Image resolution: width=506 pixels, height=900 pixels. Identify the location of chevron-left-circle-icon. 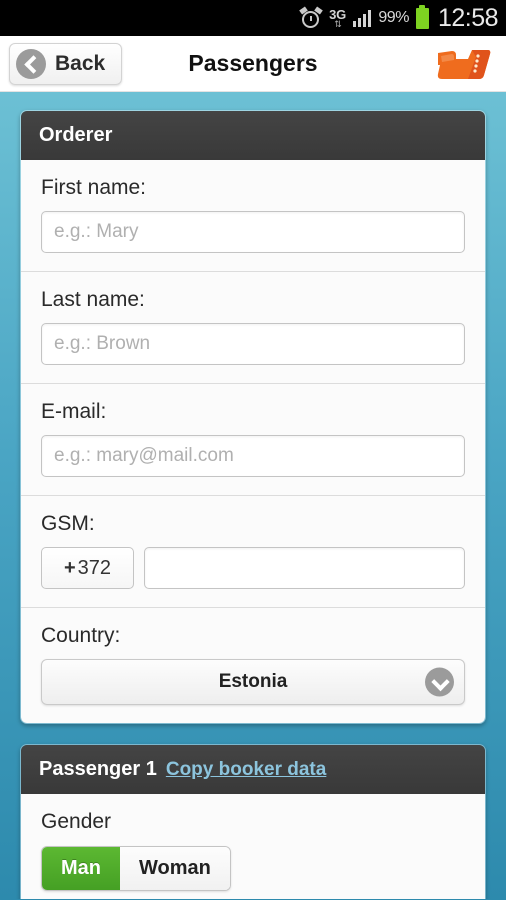
(31, 63).